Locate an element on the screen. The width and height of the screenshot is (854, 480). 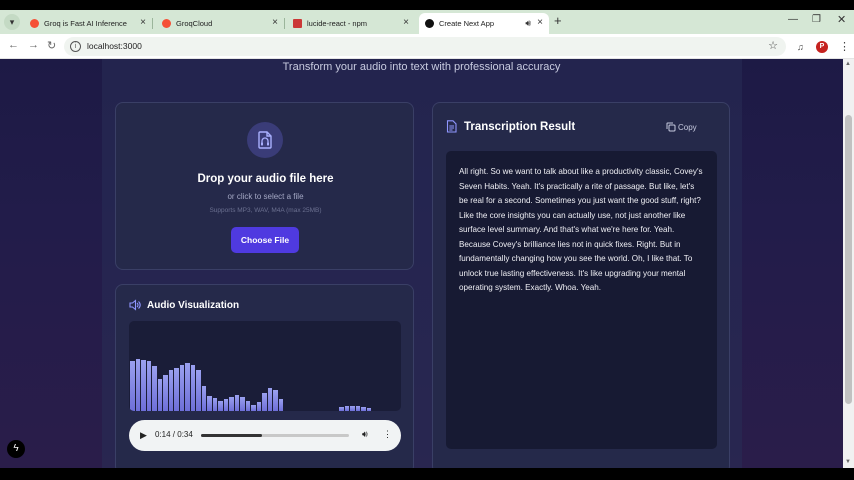
nextjs-favicon-icon is located at coordinates (429, 23).